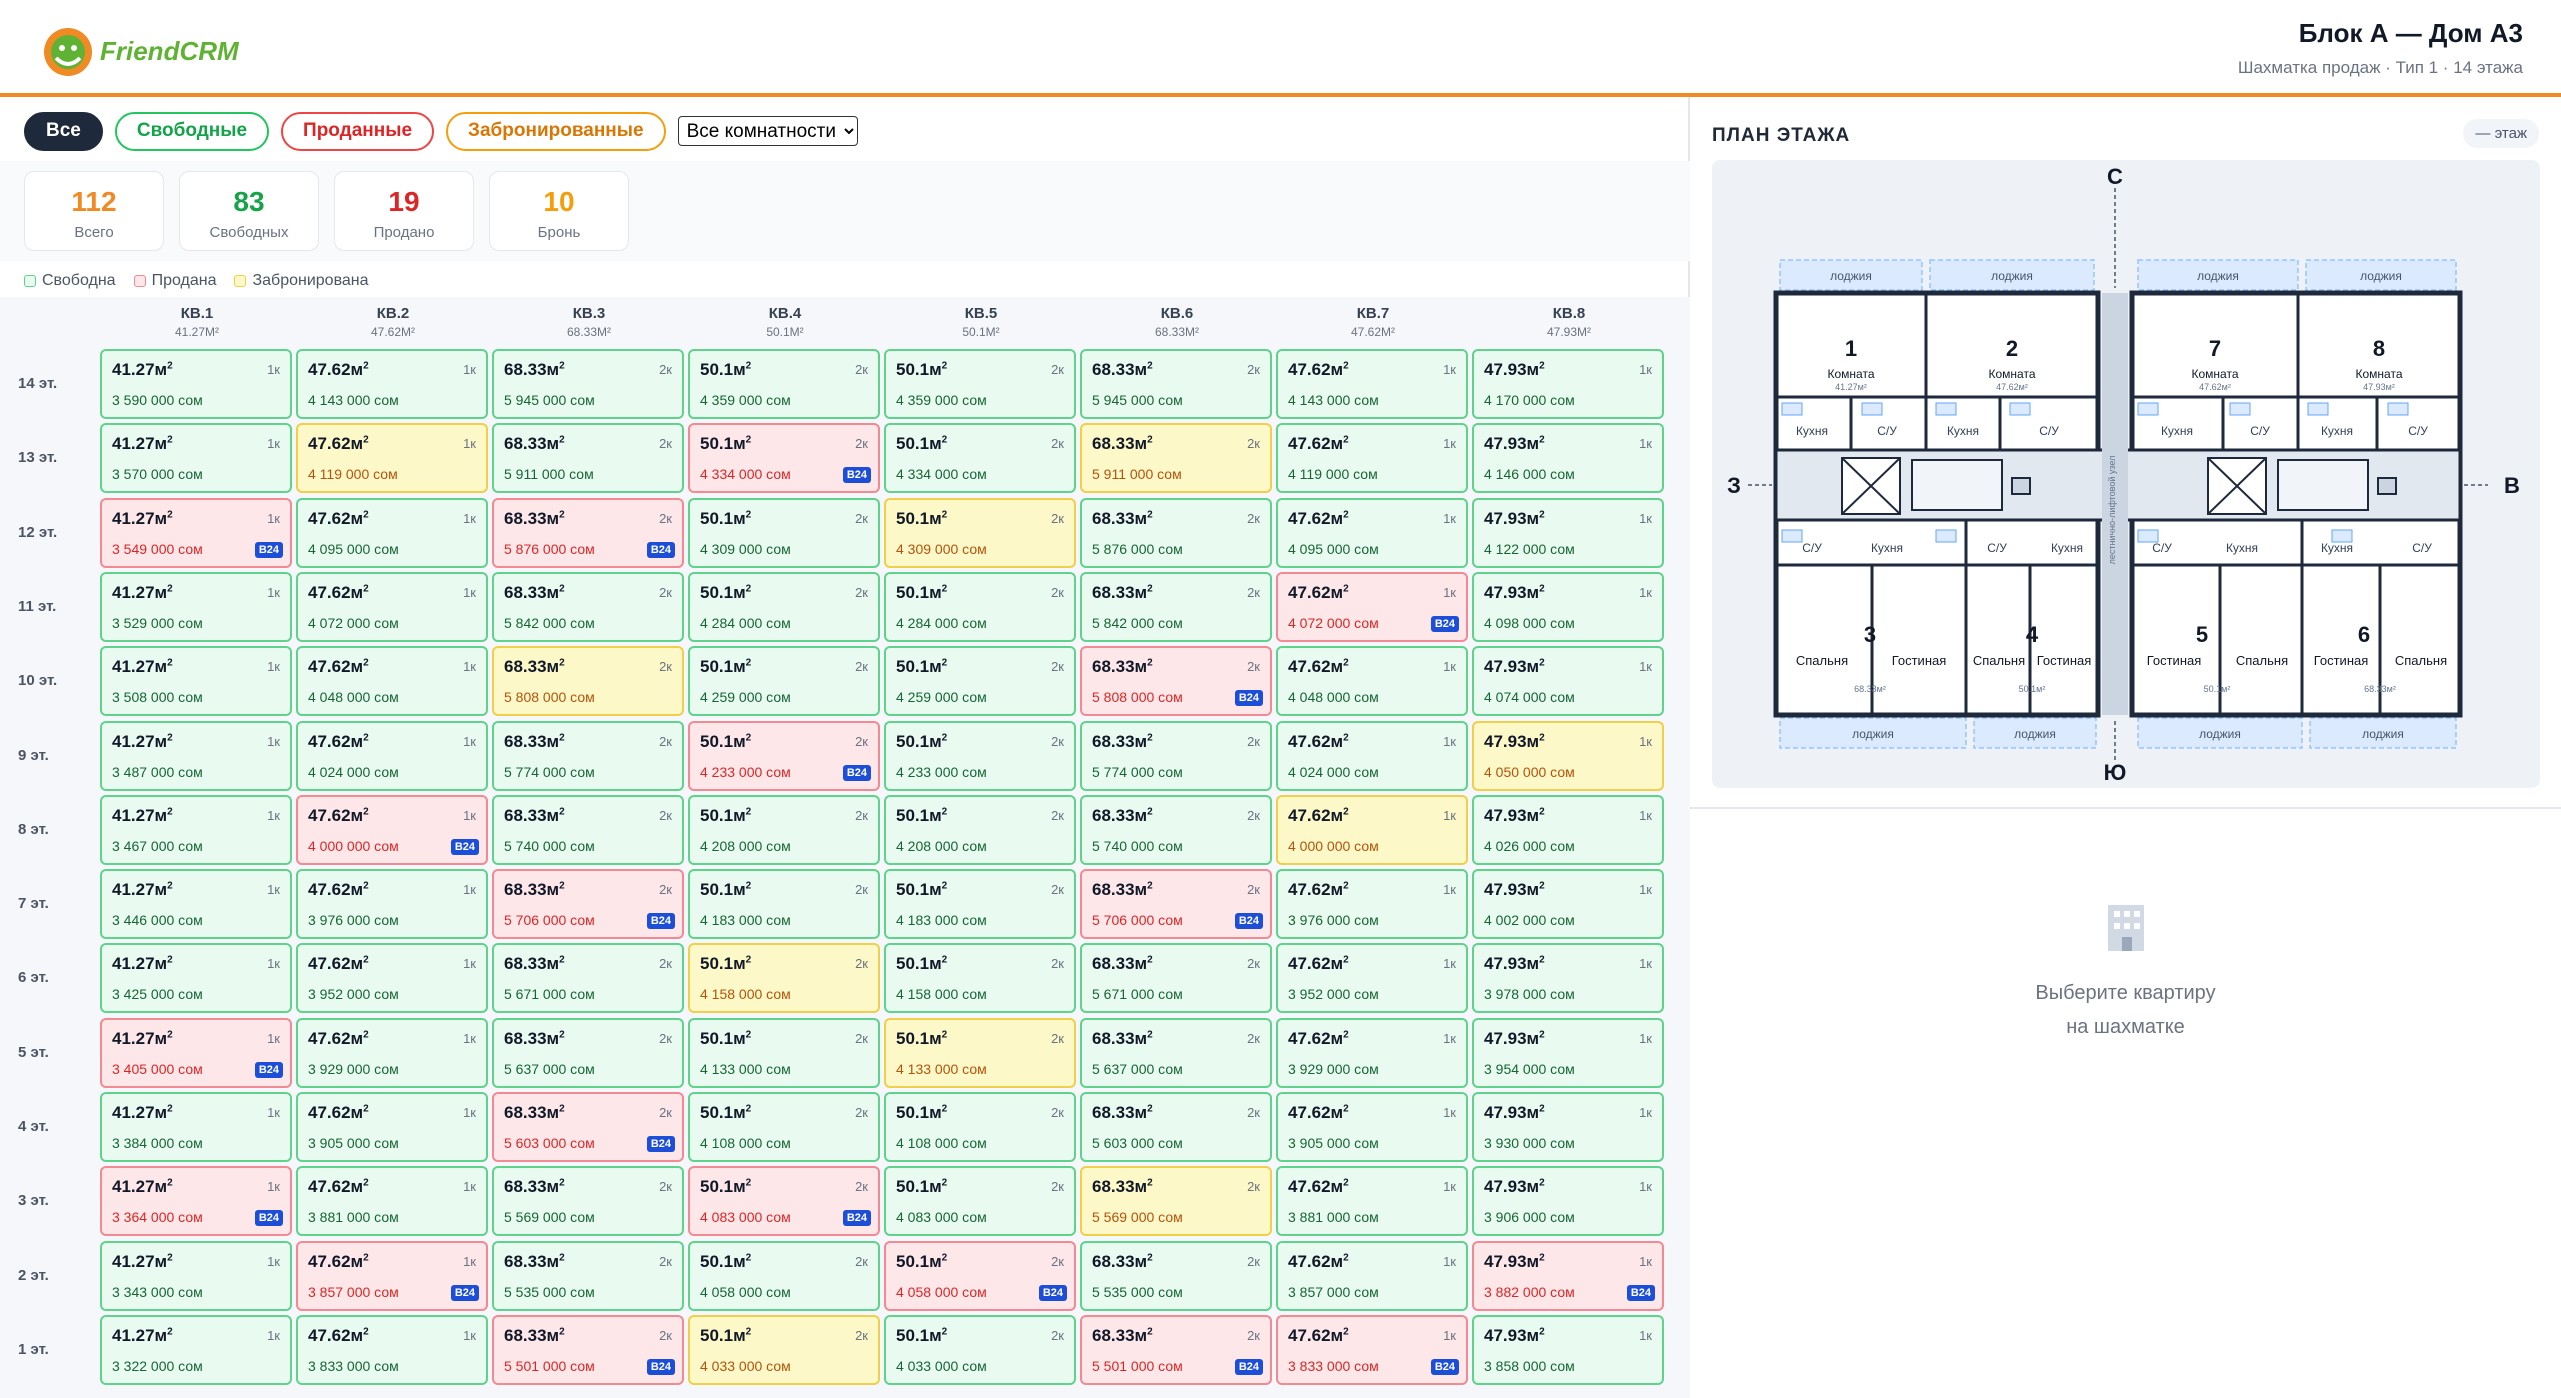 Image resolution: width=2561 pixels, height=1398 pixels. Describe the element at coordinates (358, 131) in the screenshot. I see `filter-sold-button: Проданные` at that location.